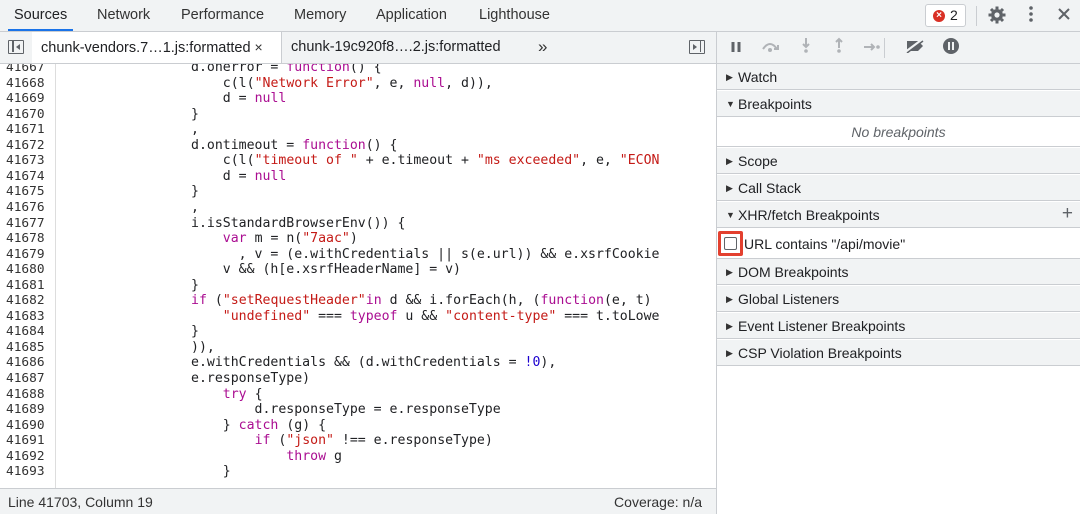 The image size is (1080, 514). Describe the element at coordinates (997, 16) in the screenshot. I see `gear-icon` at that location.